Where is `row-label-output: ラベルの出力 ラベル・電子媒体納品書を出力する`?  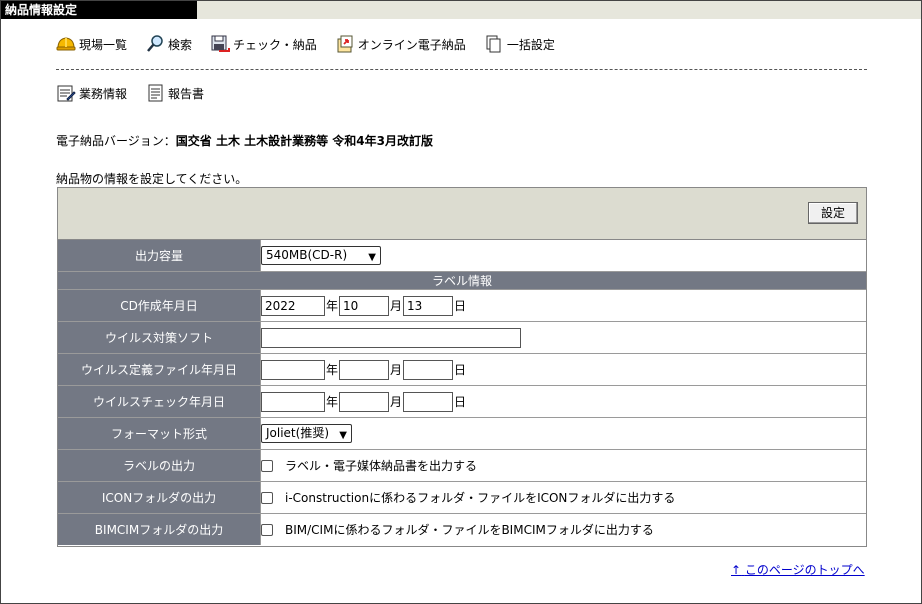
row-label-output: ラベルの出力 ラベル・電子媒体納品書を出力する is located at coordinates (462, 465).